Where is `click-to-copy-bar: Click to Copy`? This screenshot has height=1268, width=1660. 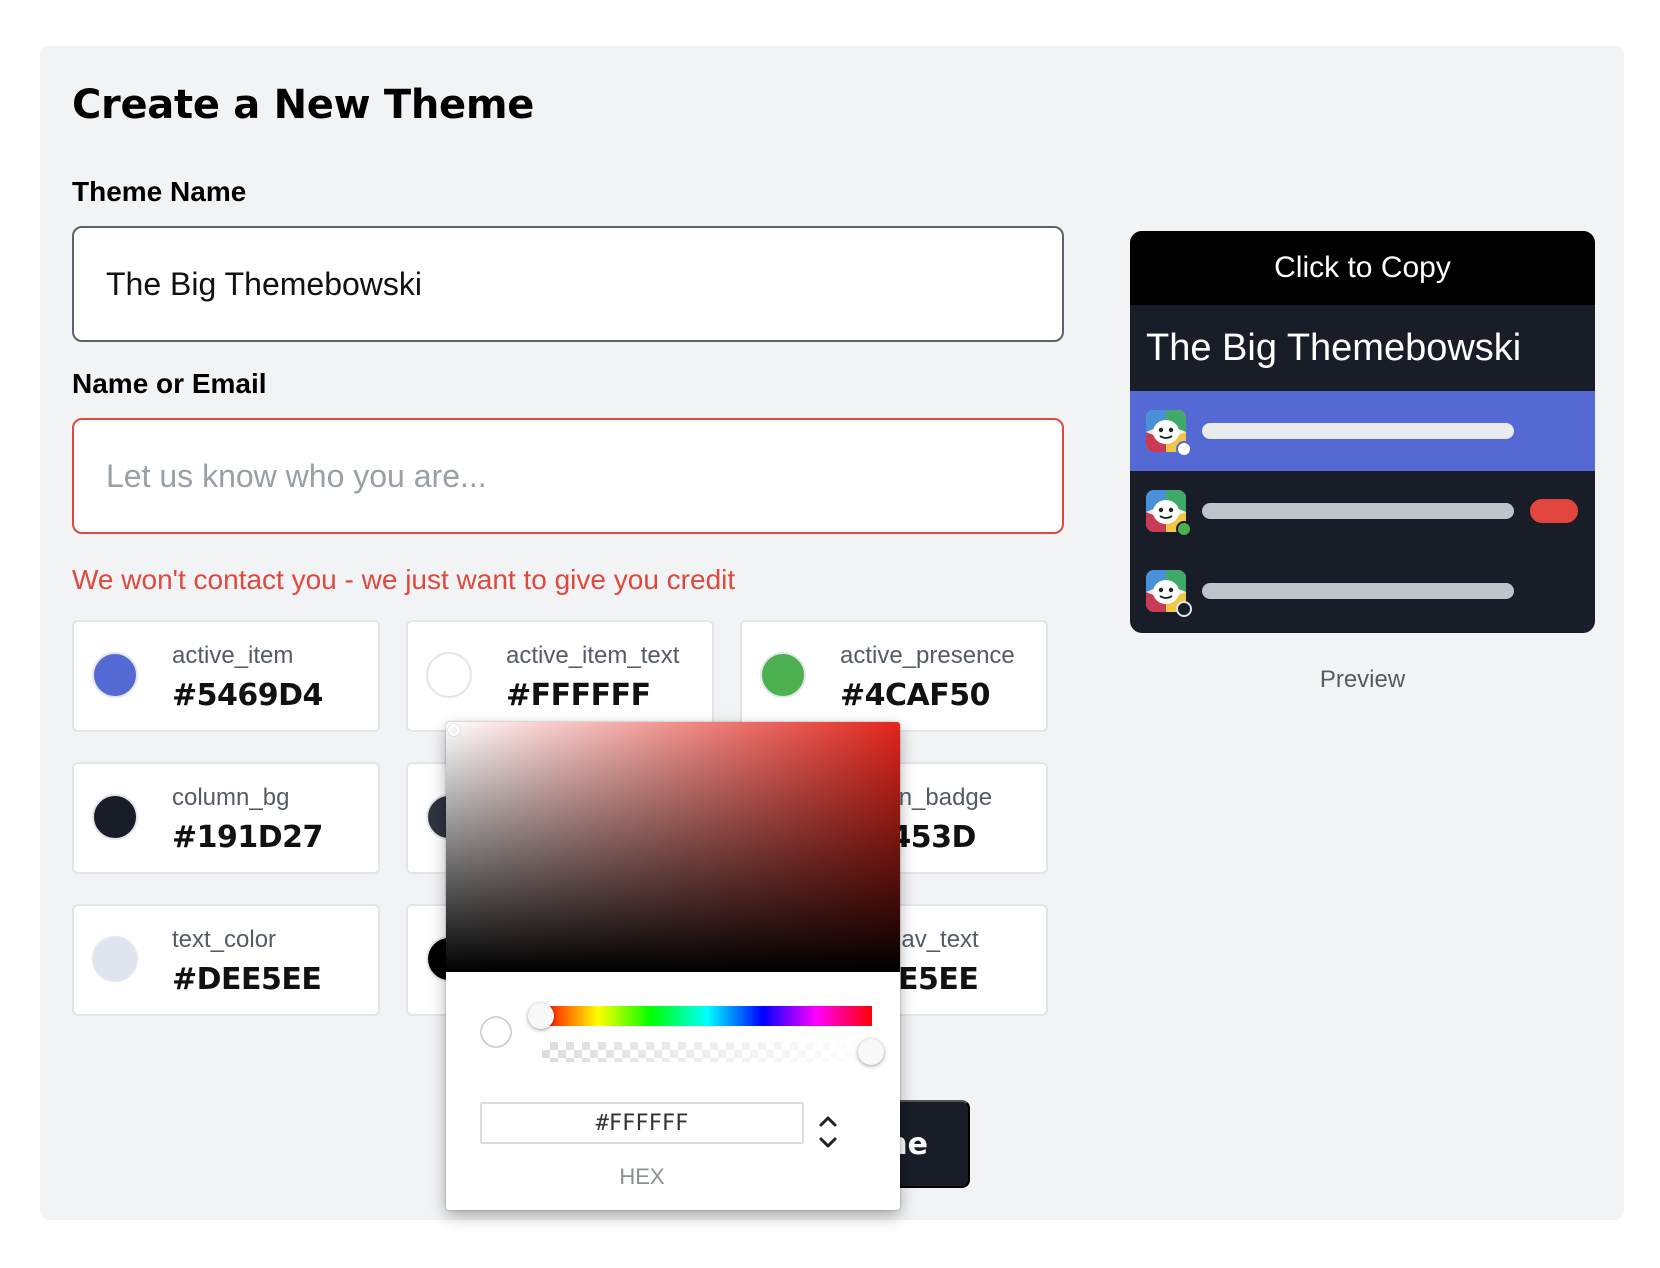
click-to-copy-bar: Click to Copy is located at coordinates (1362, 268).